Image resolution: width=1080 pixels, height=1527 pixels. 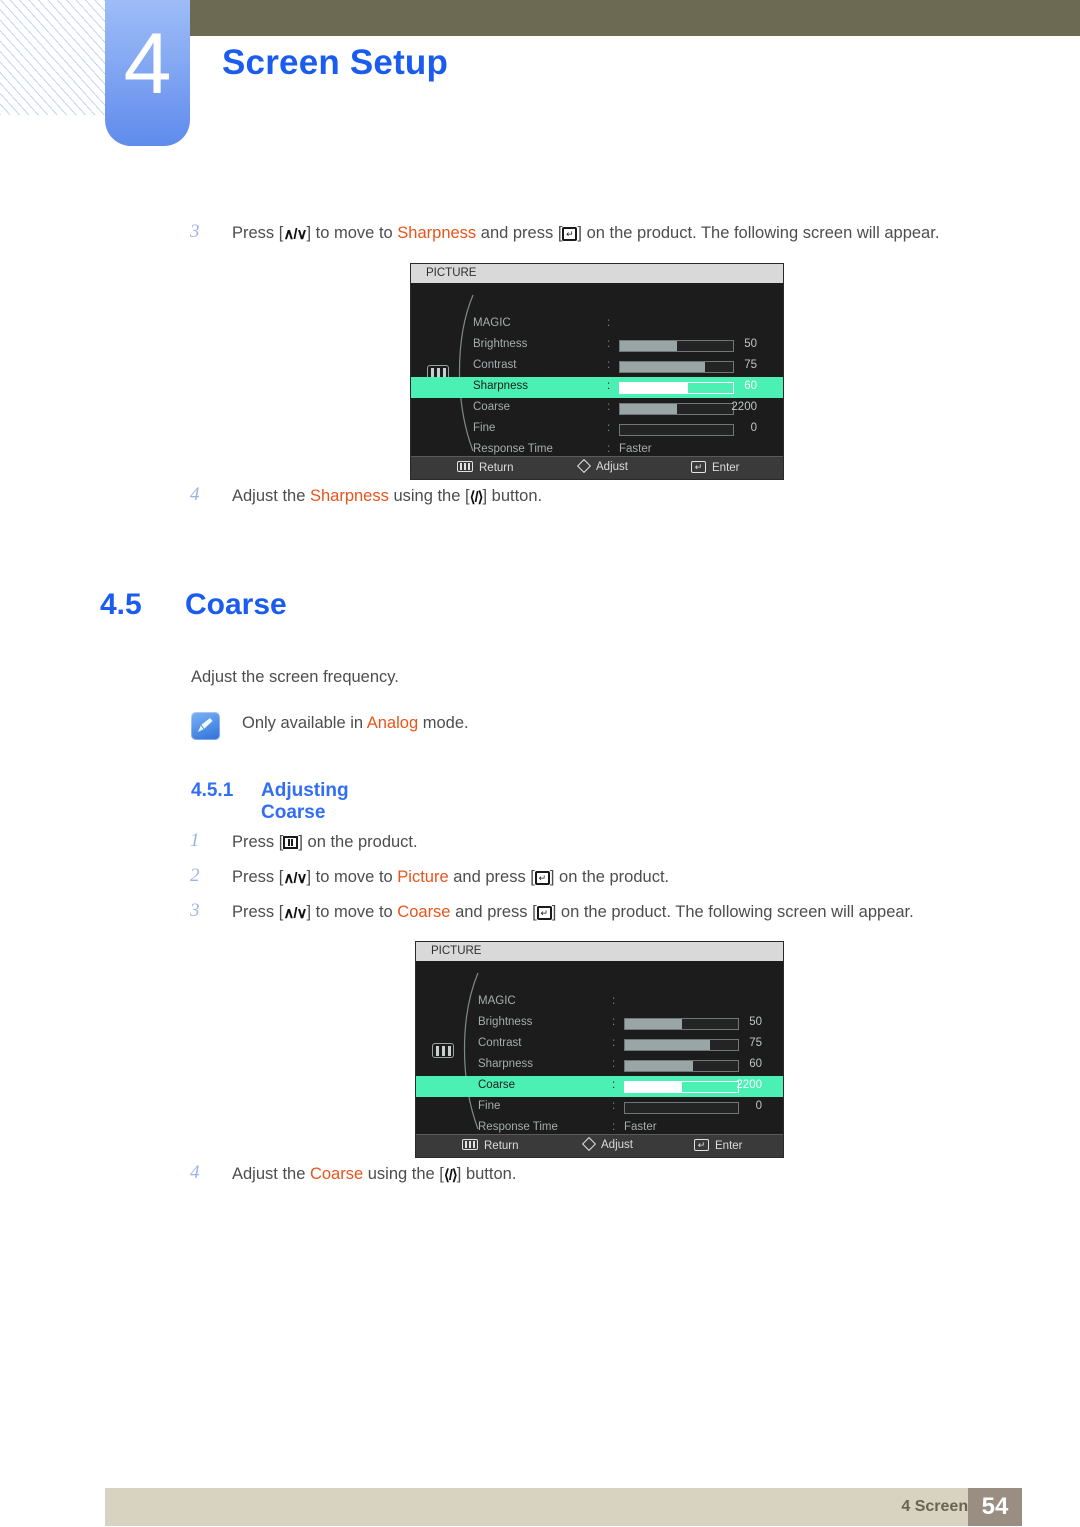 I want to click on osd-row-label: Contrast, so click(x=495, y=365).